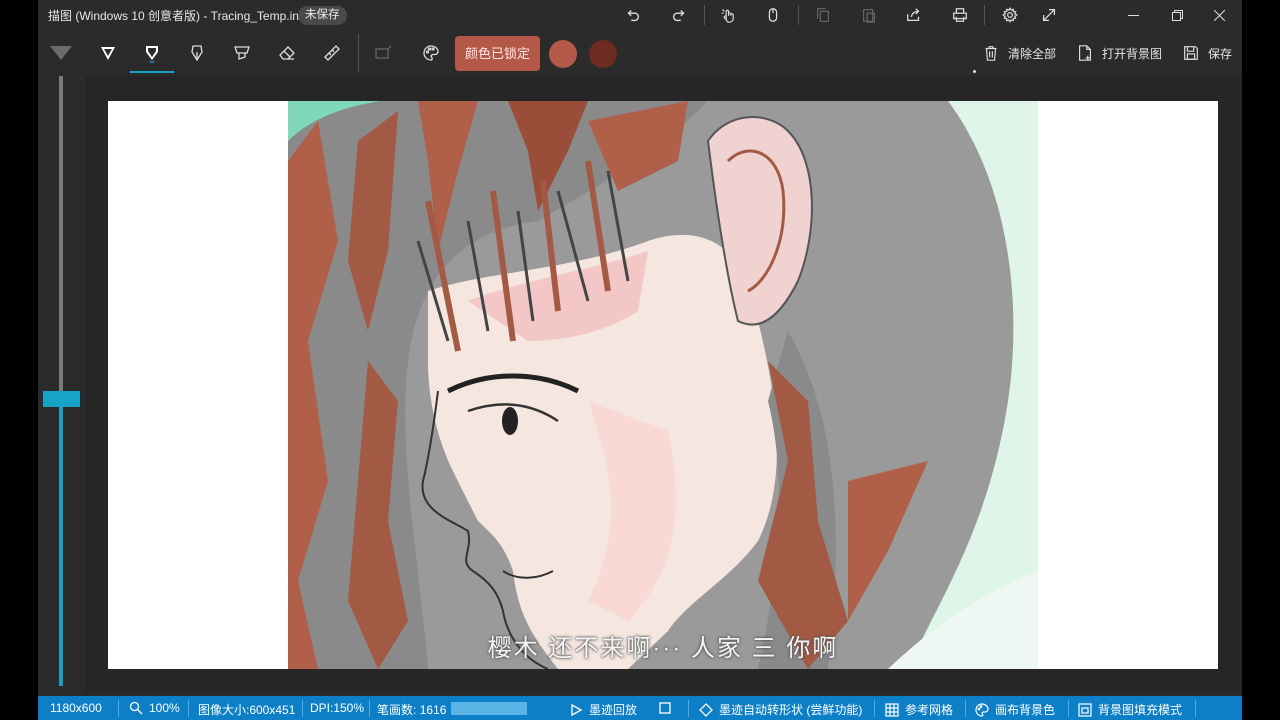  I want to click on secondary-color-swatch, so click(603, 54).